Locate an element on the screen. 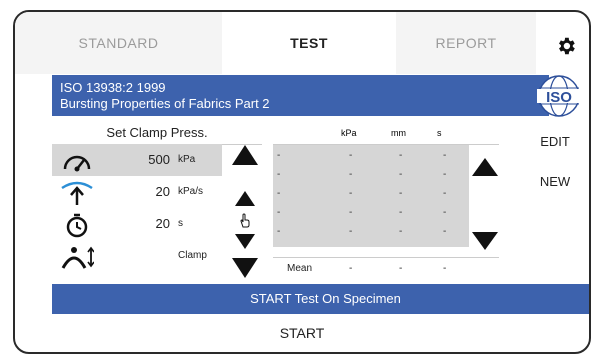 This screenshot has width=607, height=361. results-scroll-up-icon is located at coordinates (485, 167).